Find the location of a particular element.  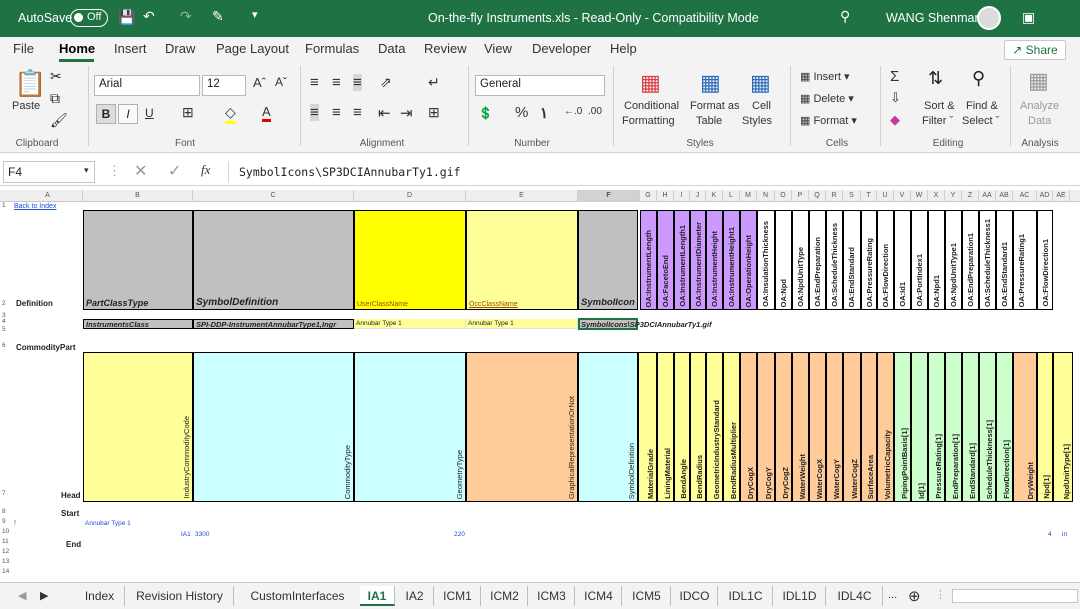

accounting-format-icon: 💲 is located at coordinates (485, 113).